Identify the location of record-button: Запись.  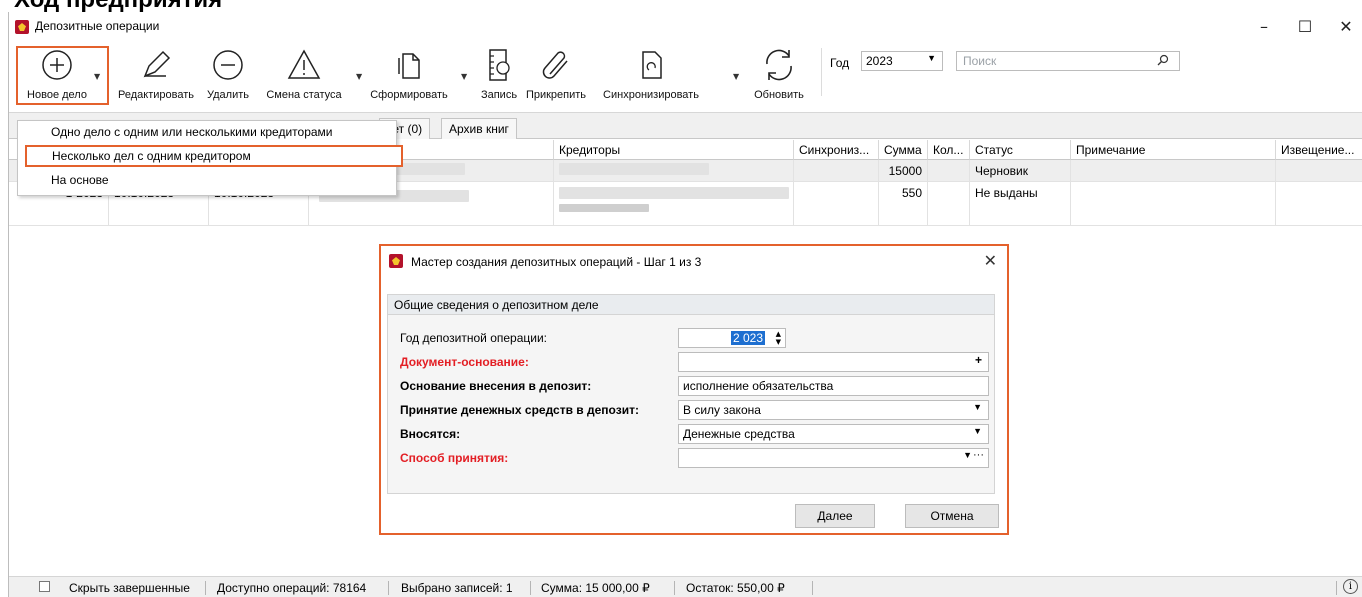
(499, 76).